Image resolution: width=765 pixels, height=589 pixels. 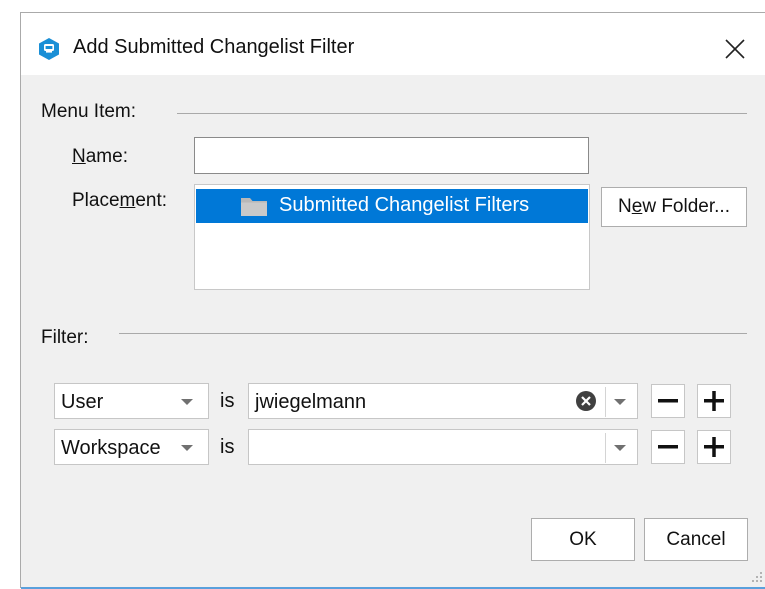 I want to click on filter-field-select: User, so click(x=131, y=401).